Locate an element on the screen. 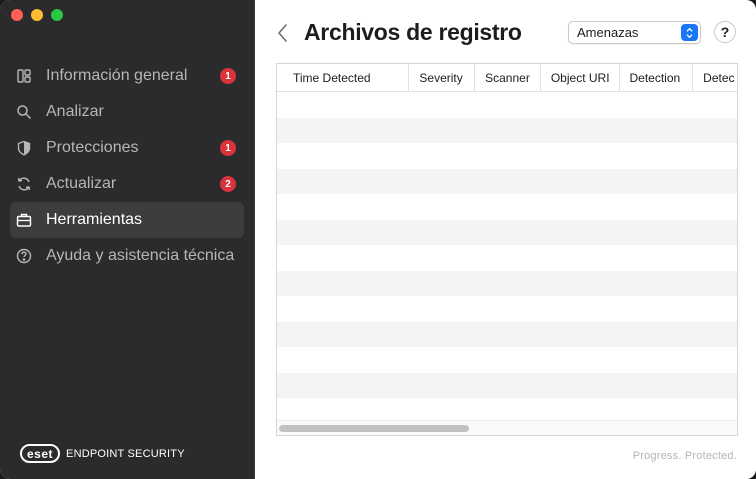  column-header-severity: Severity is located at coordinates (442, 78).